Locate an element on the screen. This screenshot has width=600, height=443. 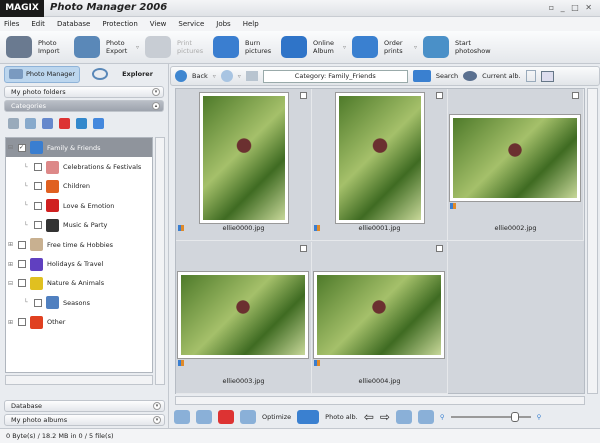
menu-edit: Edit is located at coordinates (38, 24).